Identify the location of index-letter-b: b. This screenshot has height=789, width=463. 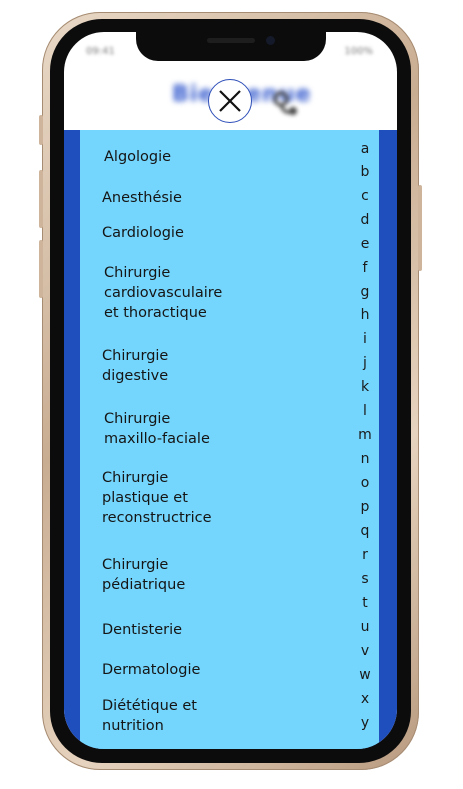
(365, 172).